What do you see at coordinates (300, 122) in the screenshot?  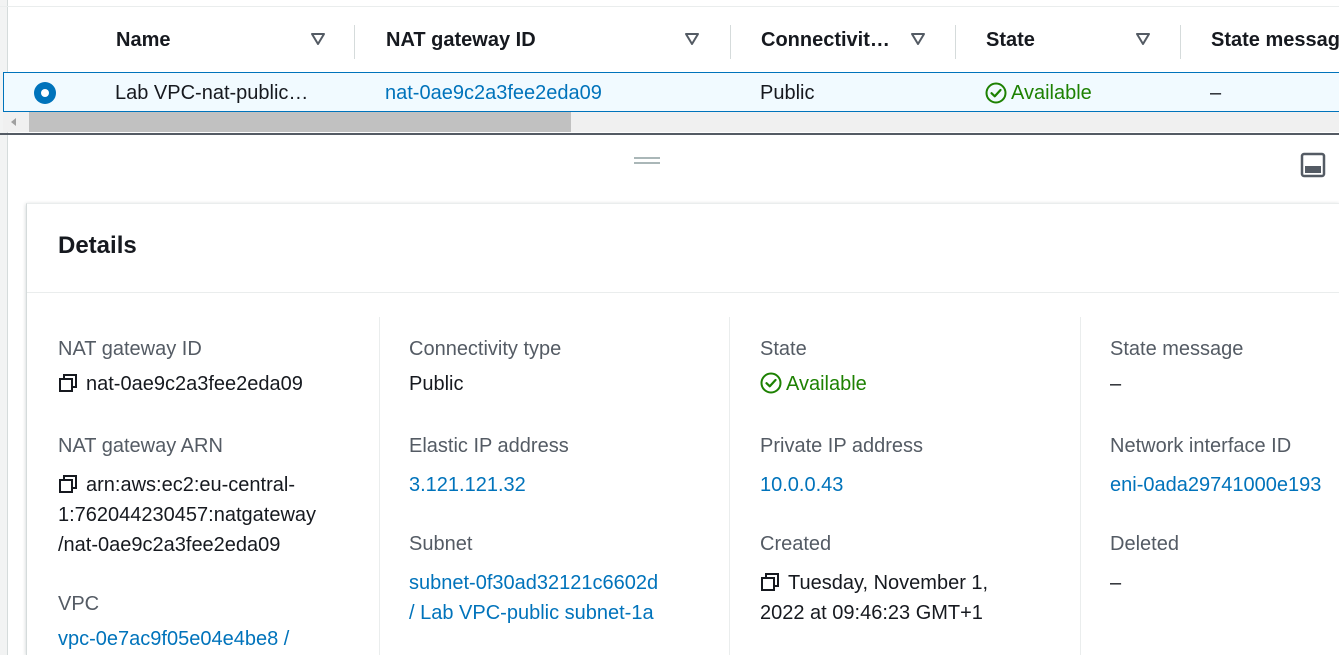 I see `scrollbar-thumb` at bounding box center [300, 122].